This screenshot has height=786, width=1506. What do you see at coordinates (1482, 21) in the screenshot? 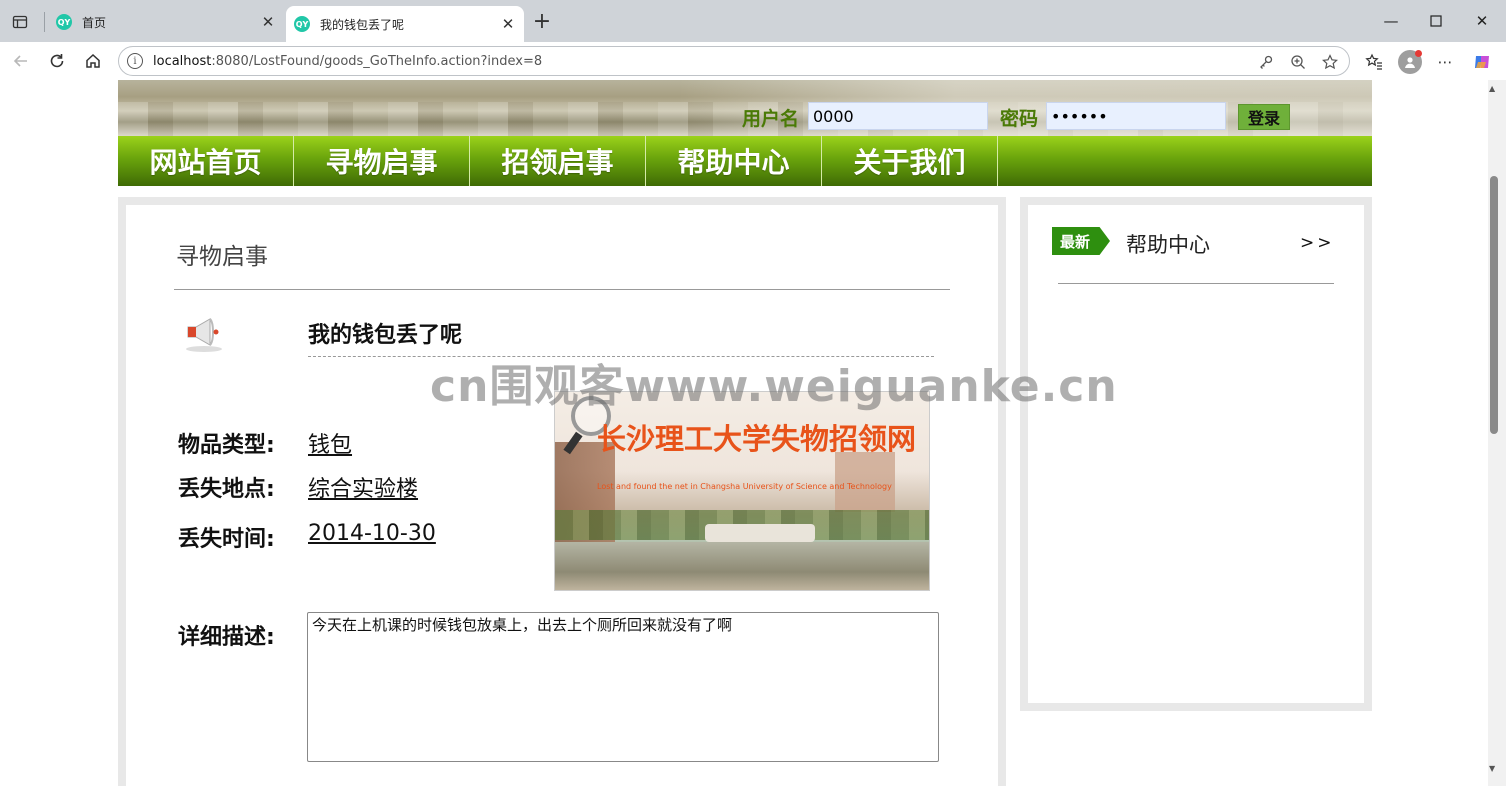
I see `close-window-icon: ✕` at bounding box center [1482, 21].